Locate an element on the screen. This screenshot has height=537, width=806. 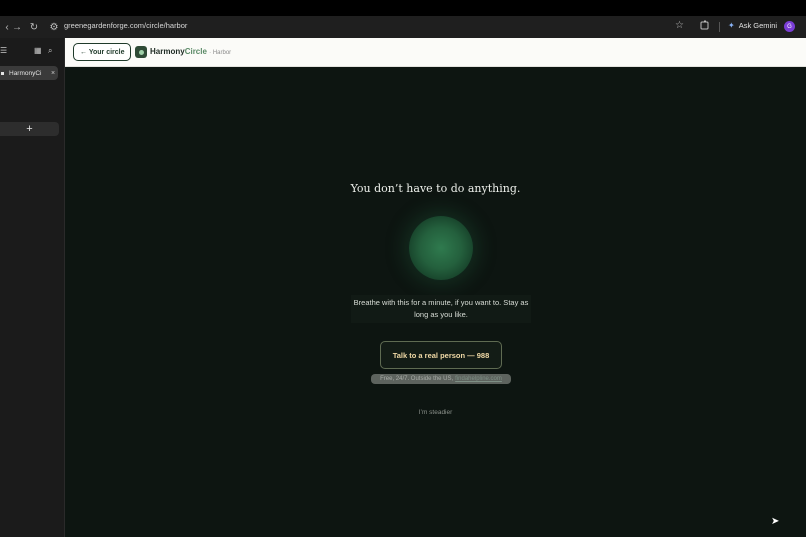
ask-gemini-label: Ask Gemini is located at coordinates (758, 25).